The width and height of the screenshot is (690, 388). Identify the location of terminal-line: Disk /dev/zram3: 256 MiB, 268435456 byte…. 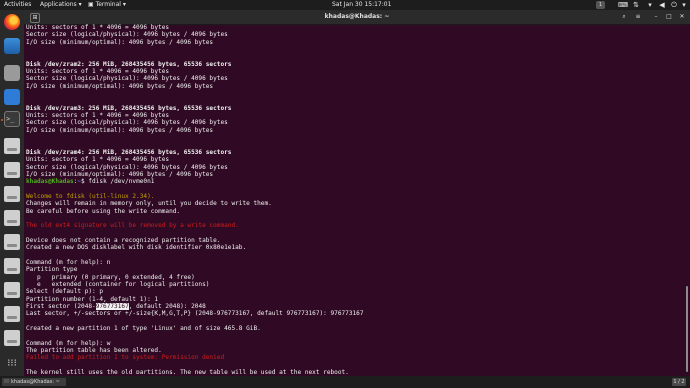
(351, 108).